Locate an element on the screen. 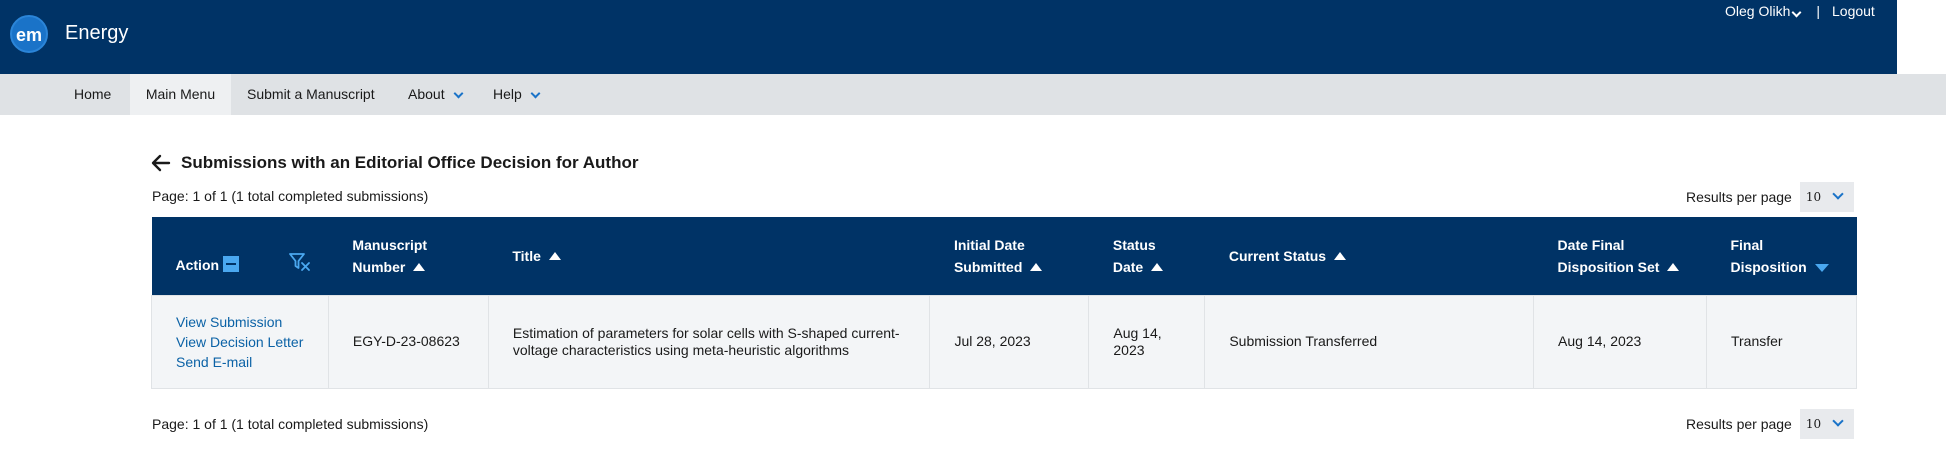  nav-help-label: Help is located at coordinates (507, 94).